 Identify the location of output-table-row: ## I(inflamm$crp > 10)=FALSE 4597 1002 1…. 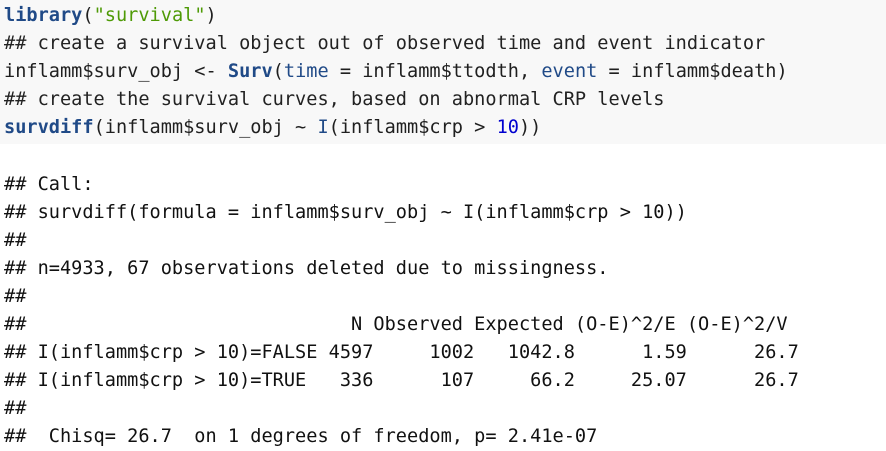
(401, 352).